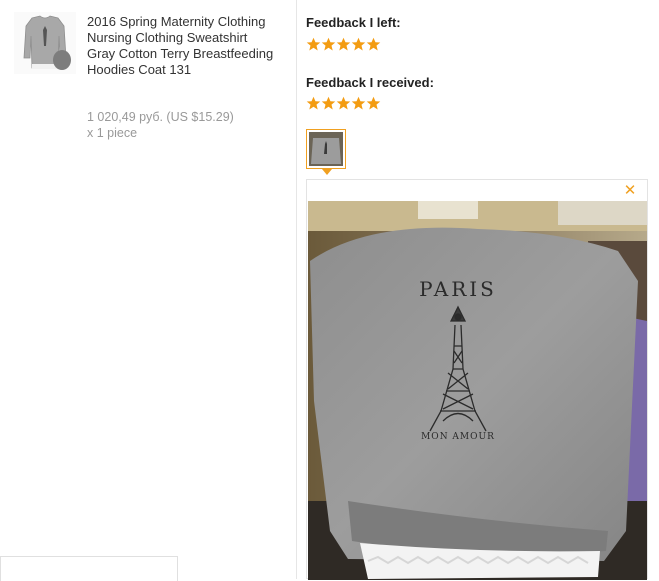 This screenshot has height=581, width=659. I want to click on feedback-left-stars, so click(343, 45).